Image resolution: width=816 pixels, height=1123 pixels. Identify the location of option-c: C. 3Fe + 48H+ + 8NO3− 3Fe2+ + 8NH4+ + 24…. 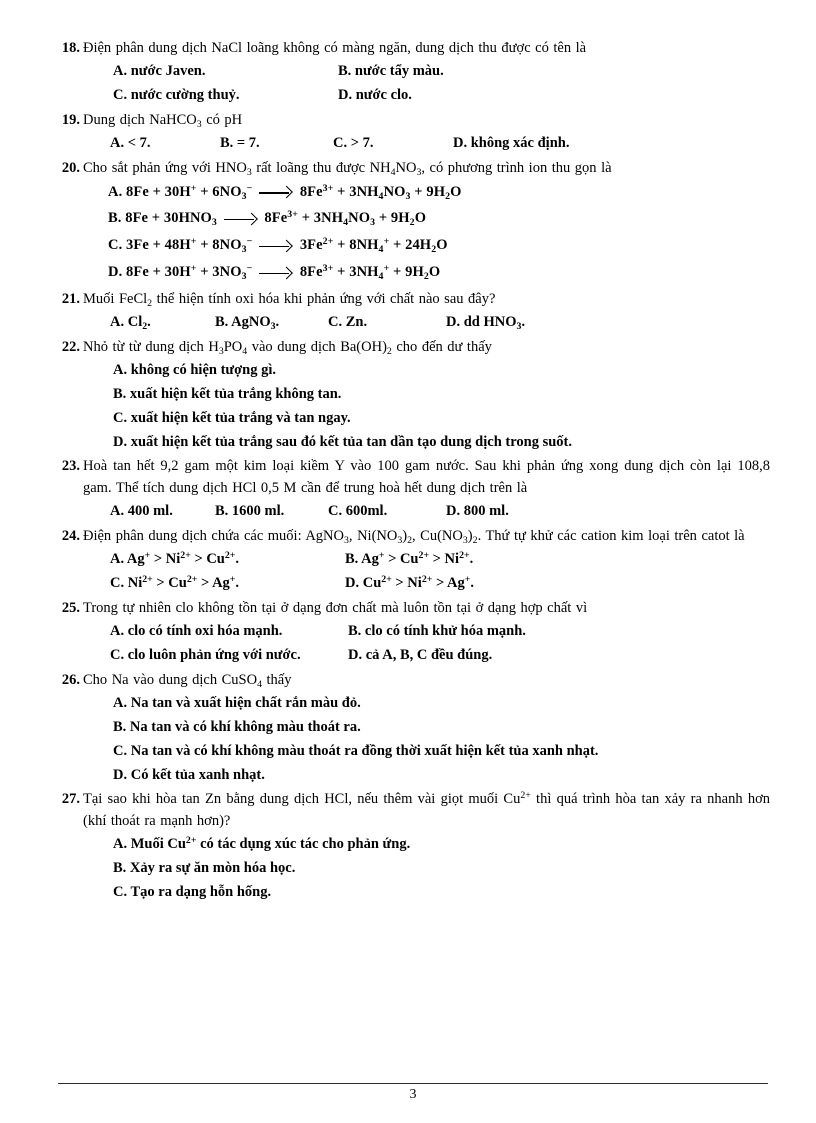
(439, 246).